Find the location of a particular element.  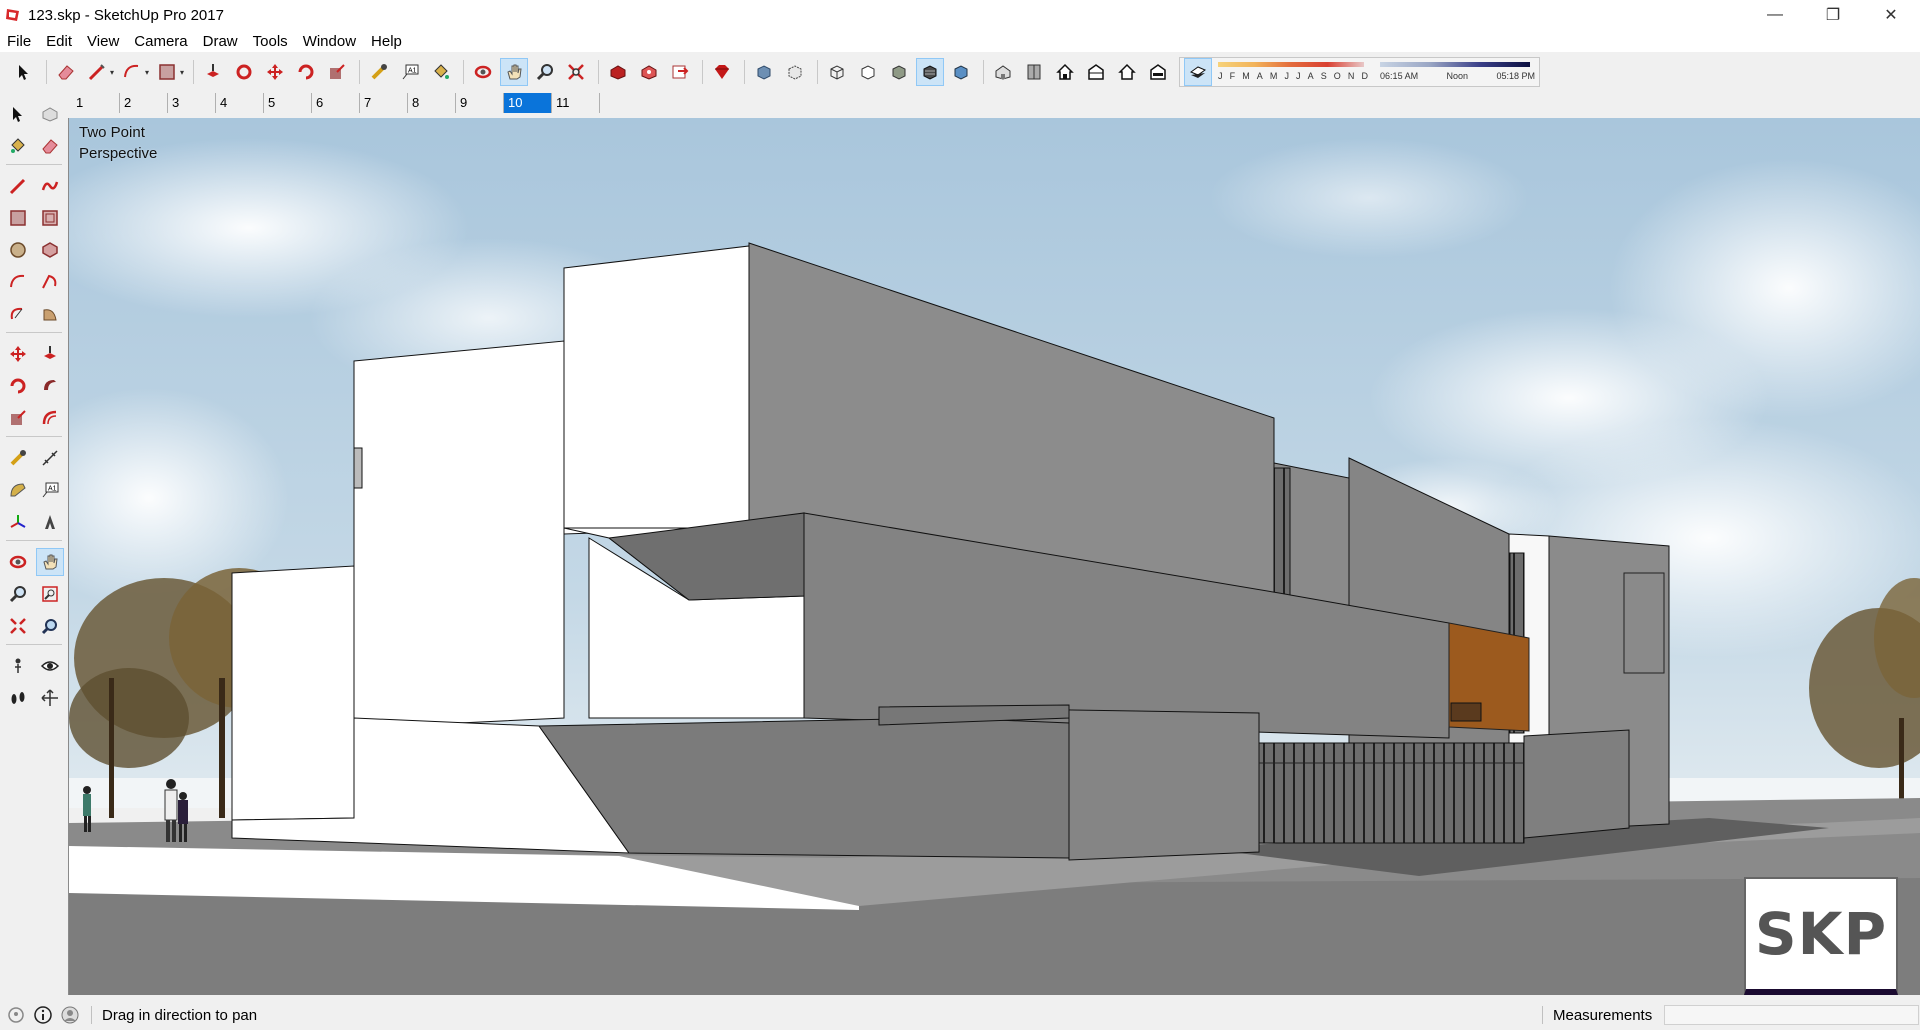

xray-style-button is located at coordinates (764, 72).